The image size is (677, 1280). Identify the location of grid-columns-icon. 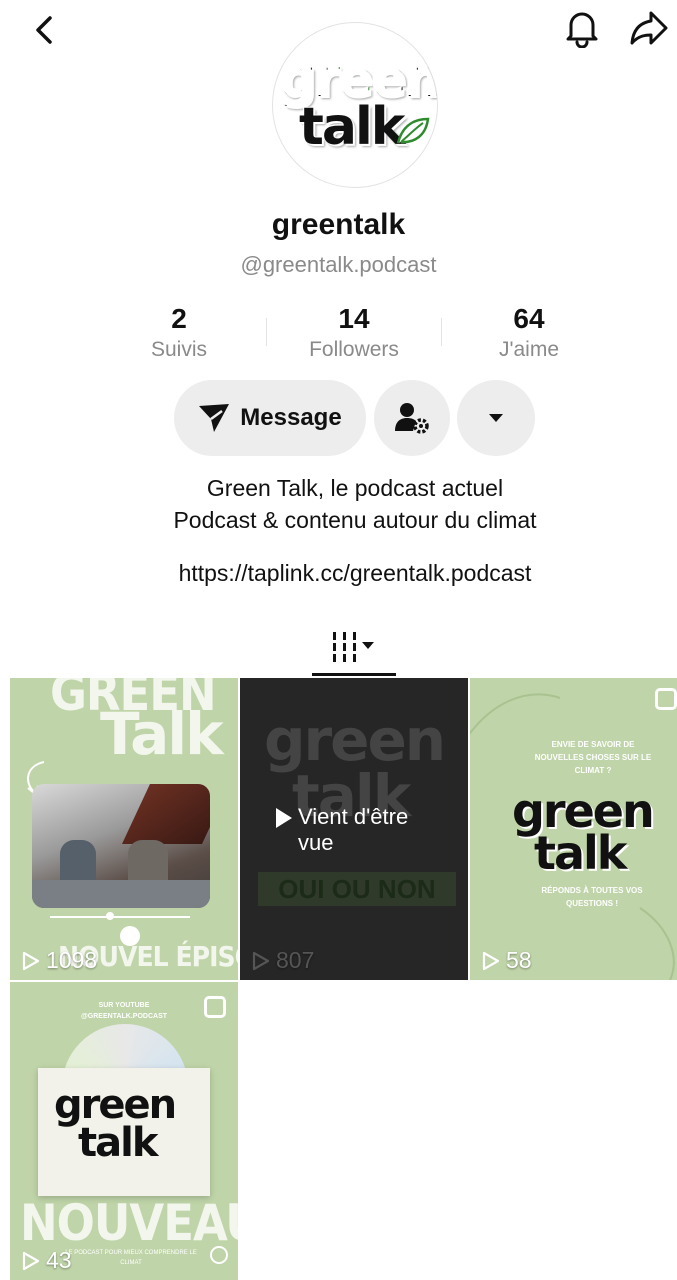
(353, 647).